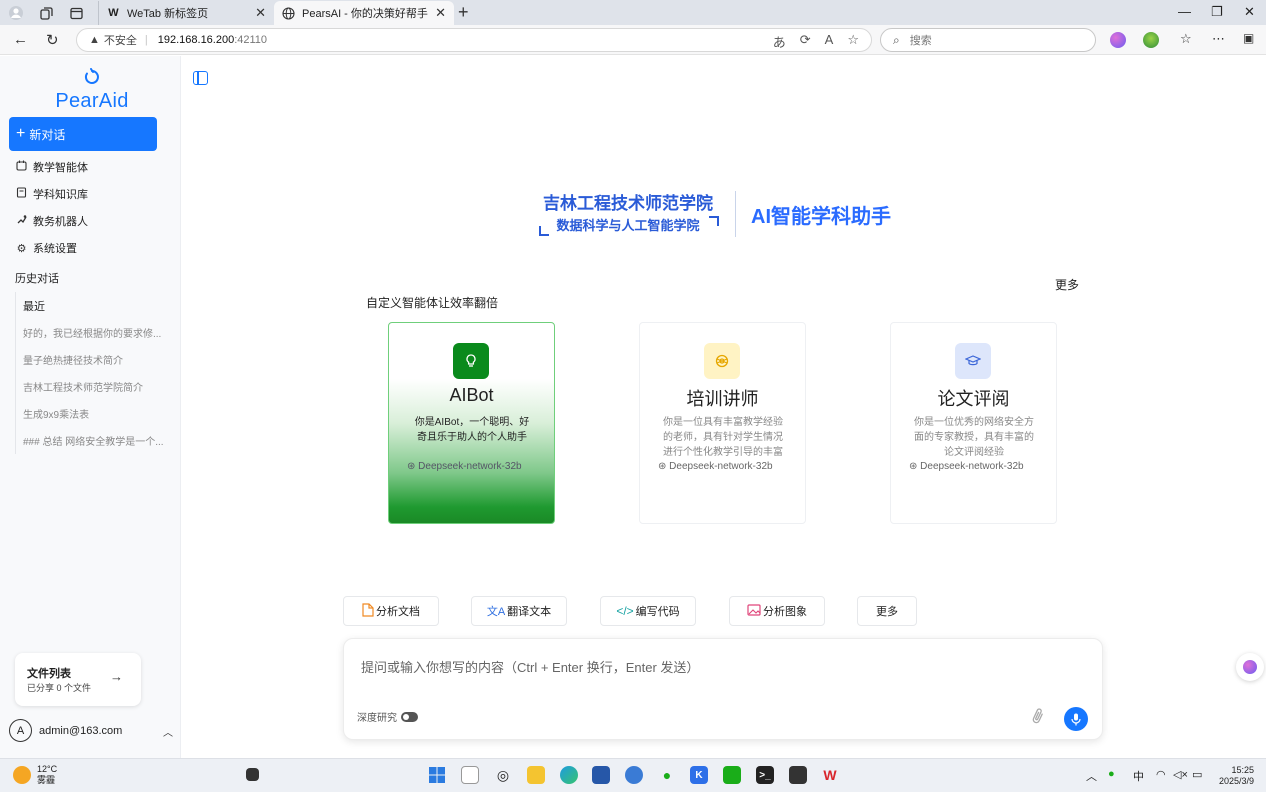  I want to click on minimize-icon: —, so click(1184, 11).